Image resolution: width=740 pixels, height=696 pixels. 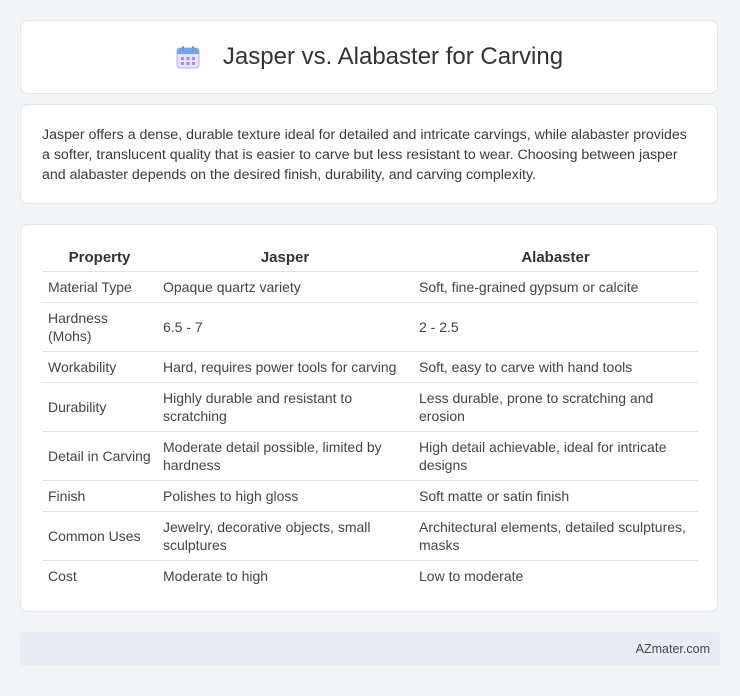 What do you see at coordinates (216, 576) in the screenshot?
I see `cell-jasper: Moderate to high` at bounding box center [216, 576].